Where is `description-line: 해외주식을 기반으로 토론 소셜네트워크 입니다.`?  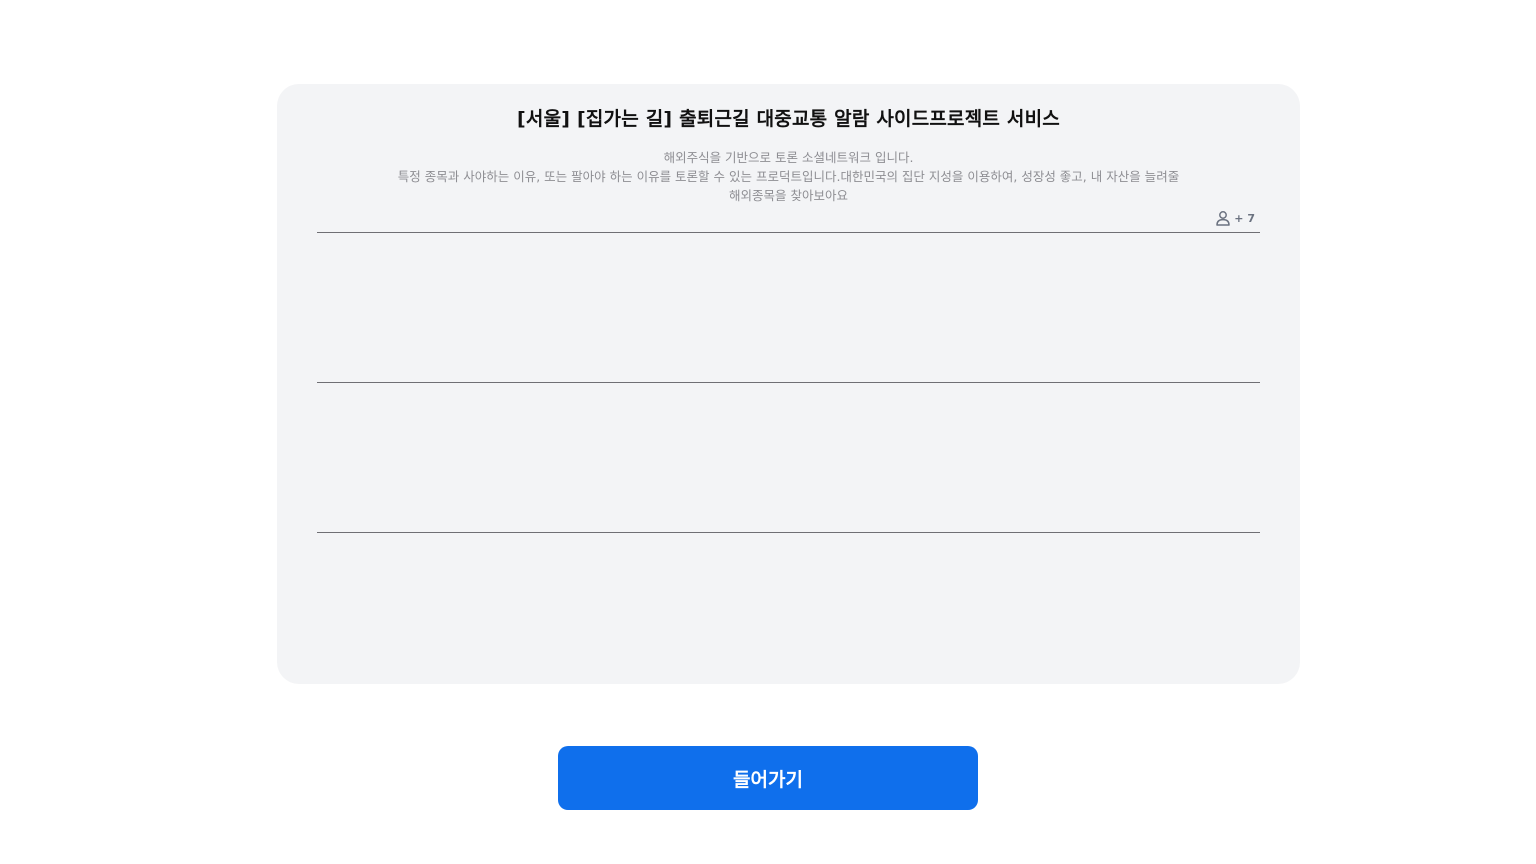 description-line: 해외주식을 기반으로 토론 소셜네트워크 입니다. is located at coordinates (788, 157).